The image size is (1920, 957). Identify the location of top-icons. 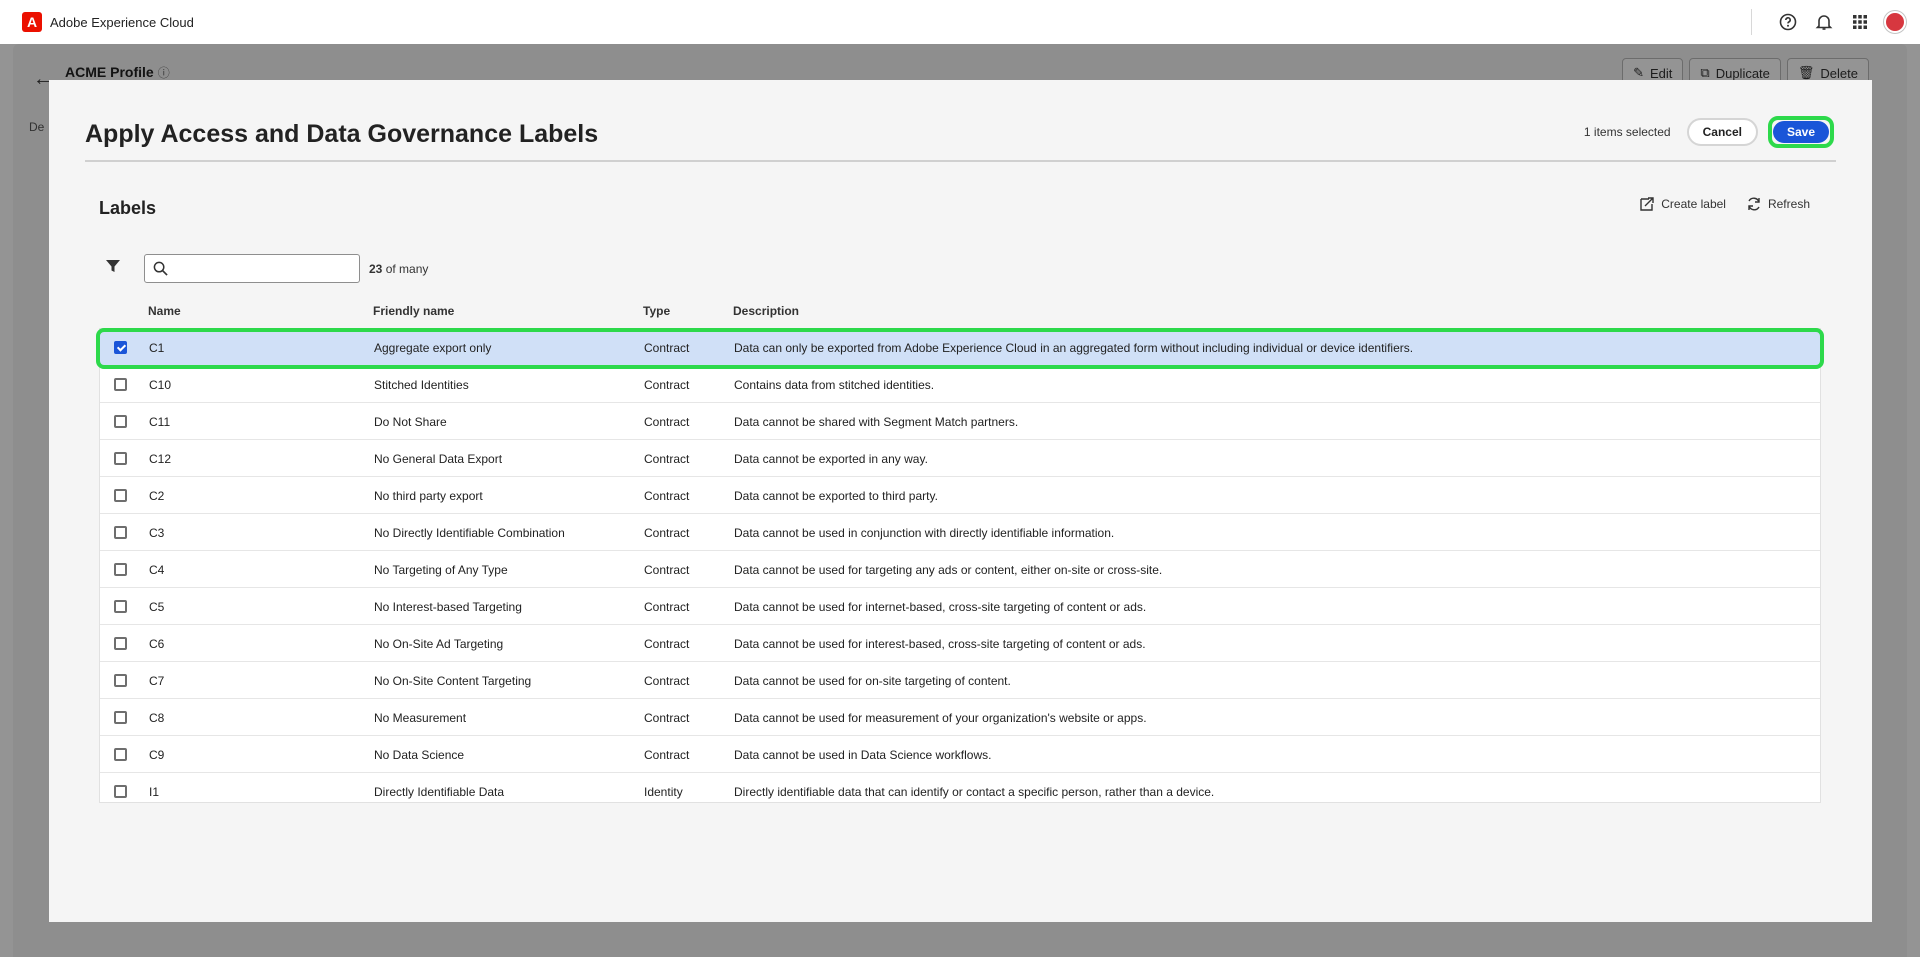
(1828, 22).